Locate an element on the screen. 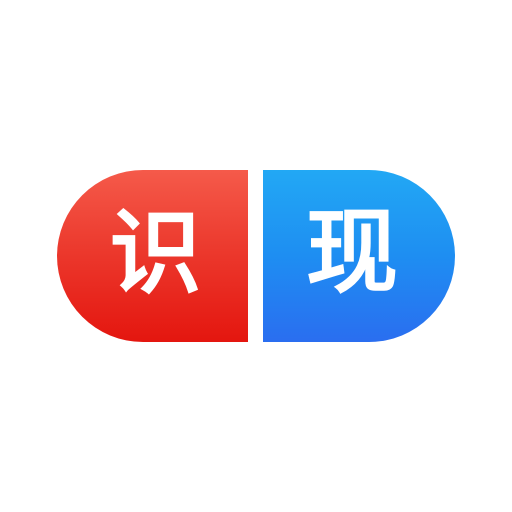 This screenshot has height=512, width=512. logo-character-right: 现 is located at coordinates (351, 252).